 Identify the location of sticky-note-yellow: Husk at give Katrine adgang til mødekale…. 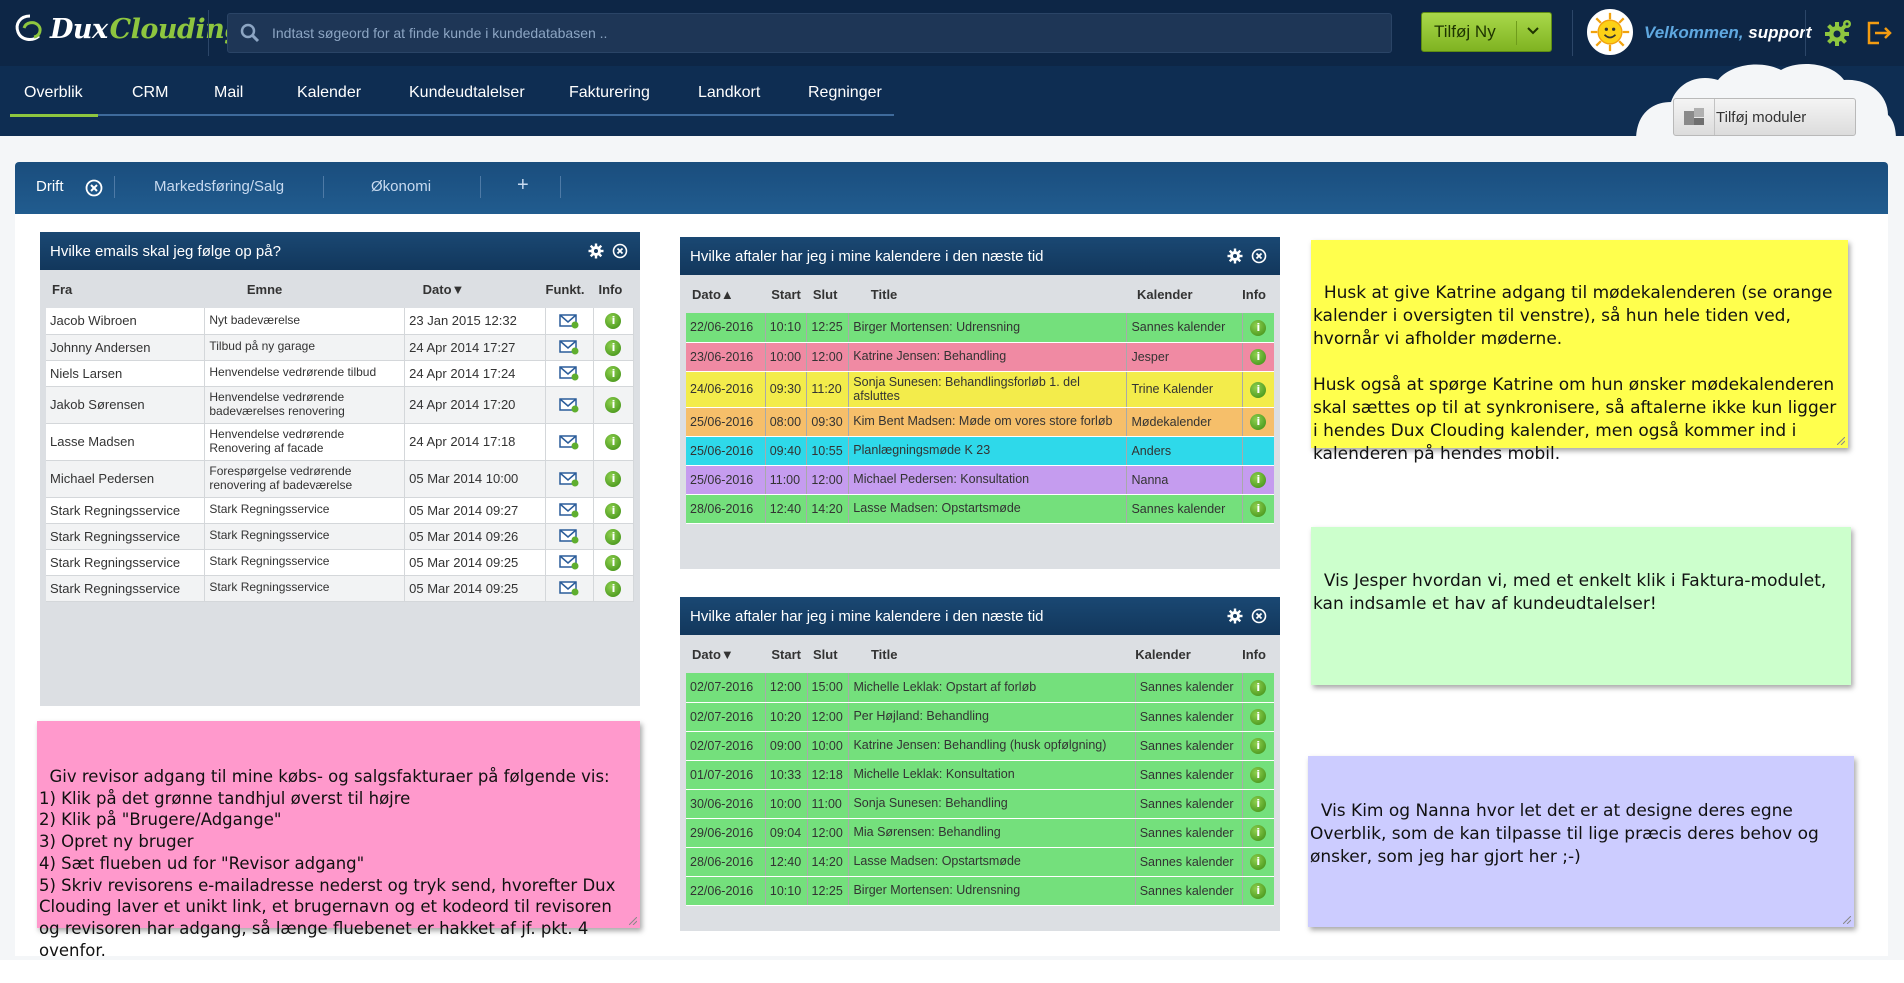
(1579, 352).